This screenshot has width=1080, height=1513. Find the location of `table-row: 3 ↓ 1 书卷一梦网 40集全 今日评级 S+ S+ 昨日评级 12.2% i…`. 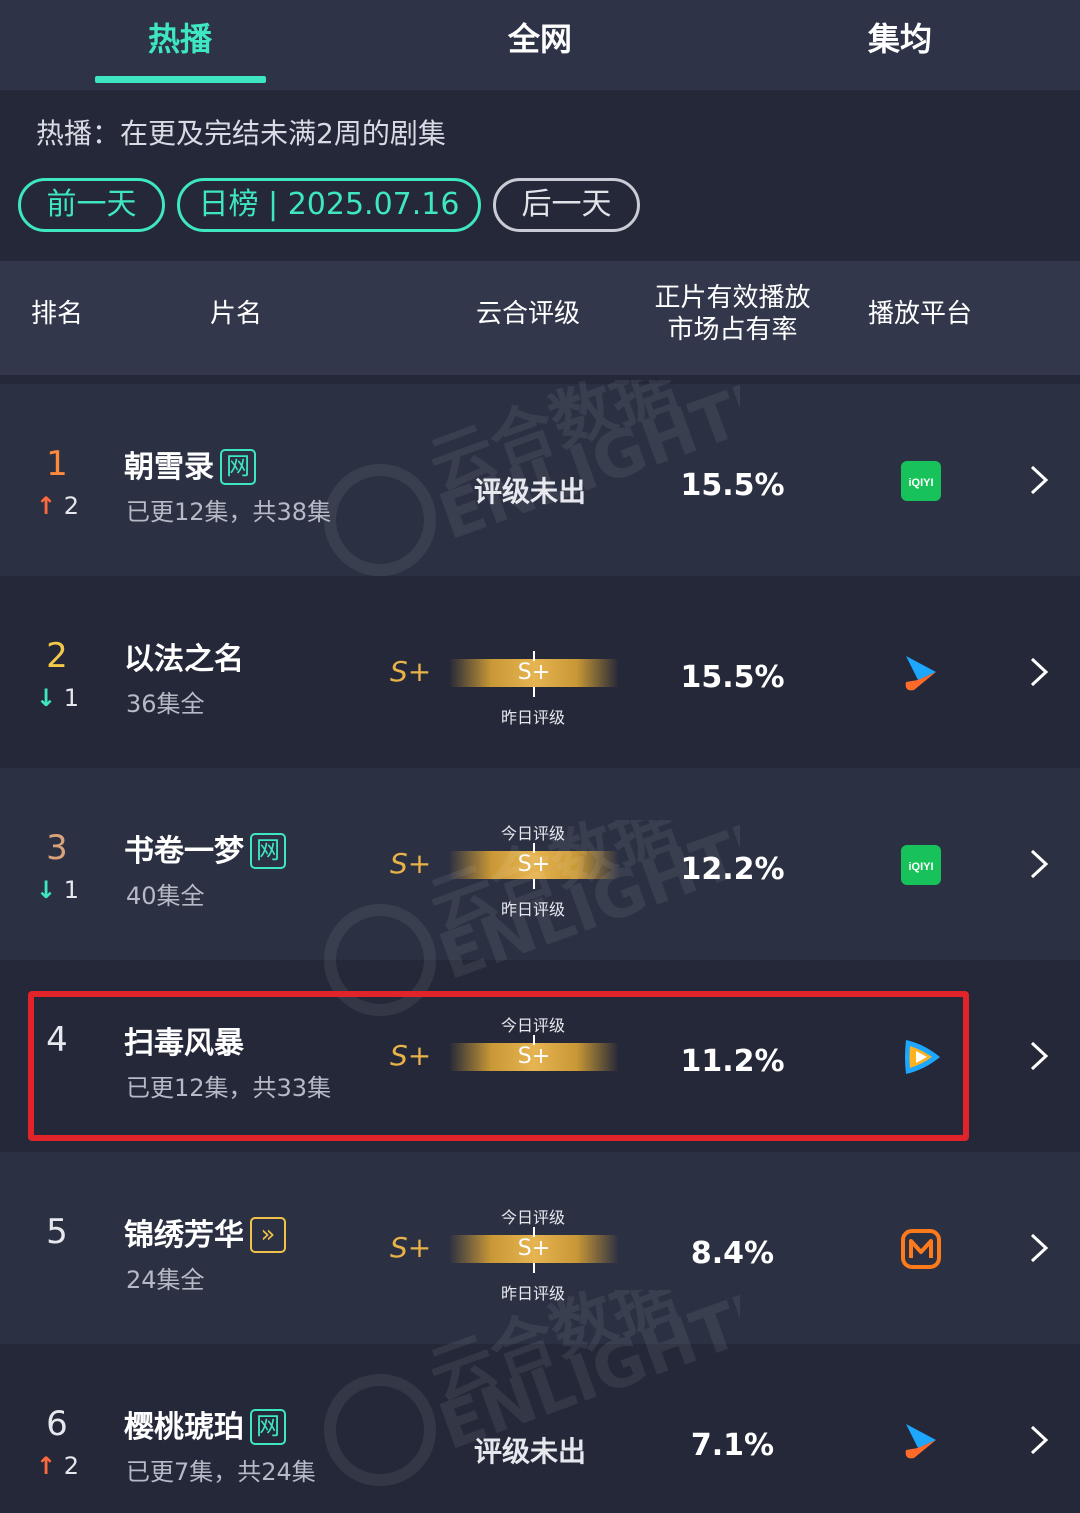

table-row: 3 ↓ 1 书卷一梦网 40集全 今日评级 S+ S+ 昨日评级 12.2% i… is located at coordinates (540, 864).